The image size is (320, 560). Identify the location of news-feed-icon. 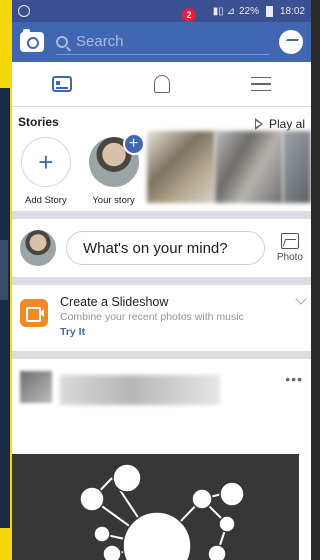
(61, 84).